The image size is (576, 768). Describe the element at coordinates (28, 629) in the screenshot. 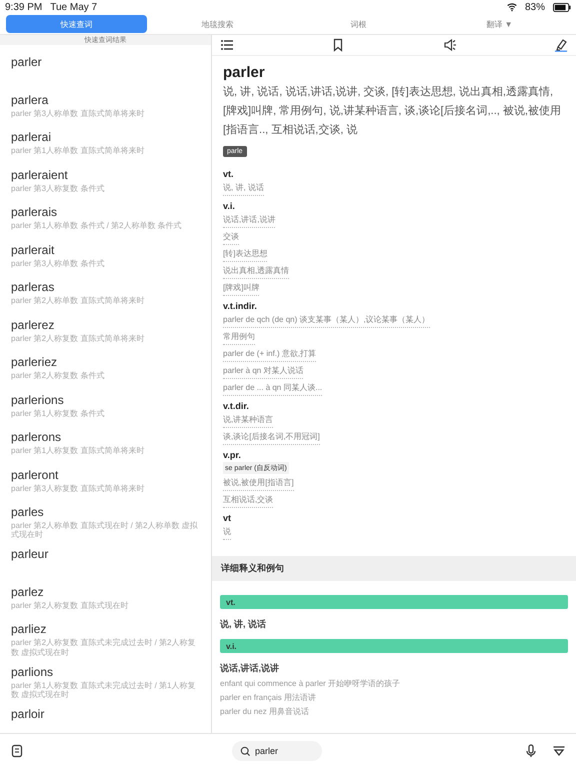

I see `result-word: parliez` at that location.